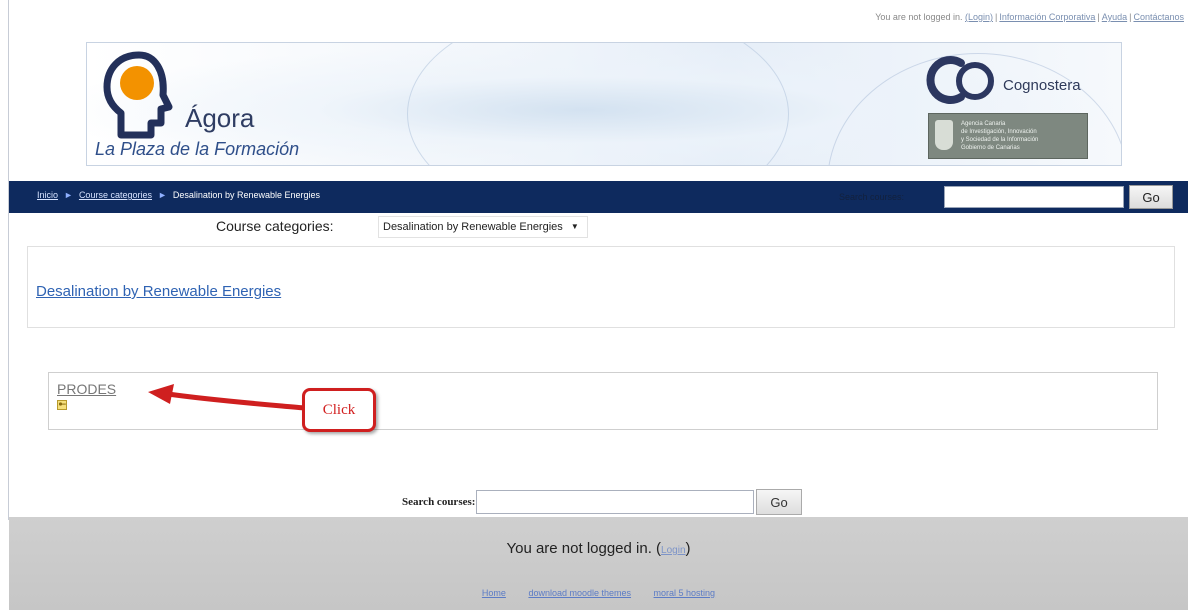 This screenshot has width=1188, height=610. What do you see at coordinates (919, 17) in the screenshot?
I see `login-status-text: You are not logged in.` at bounding box center [919, 17].